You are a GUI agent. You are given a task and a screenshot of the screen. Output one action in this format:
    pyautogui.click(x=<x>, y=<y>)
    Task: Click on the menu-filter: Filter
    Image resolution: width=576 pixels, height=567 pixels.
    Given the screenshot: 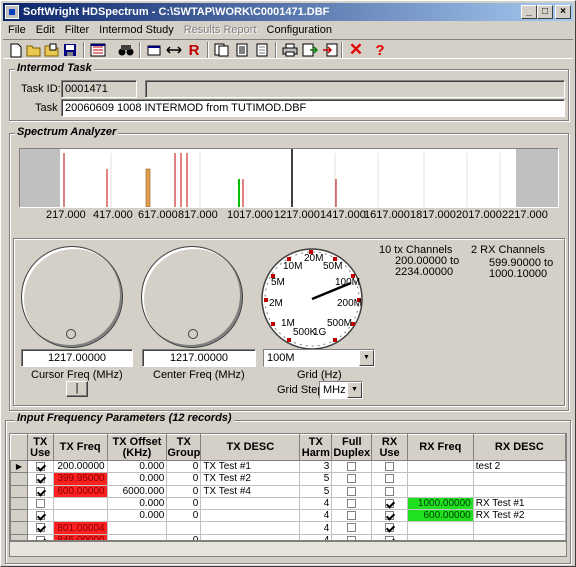 What is the action you would take?
    pyautogui.click(x=77, y=30)
    